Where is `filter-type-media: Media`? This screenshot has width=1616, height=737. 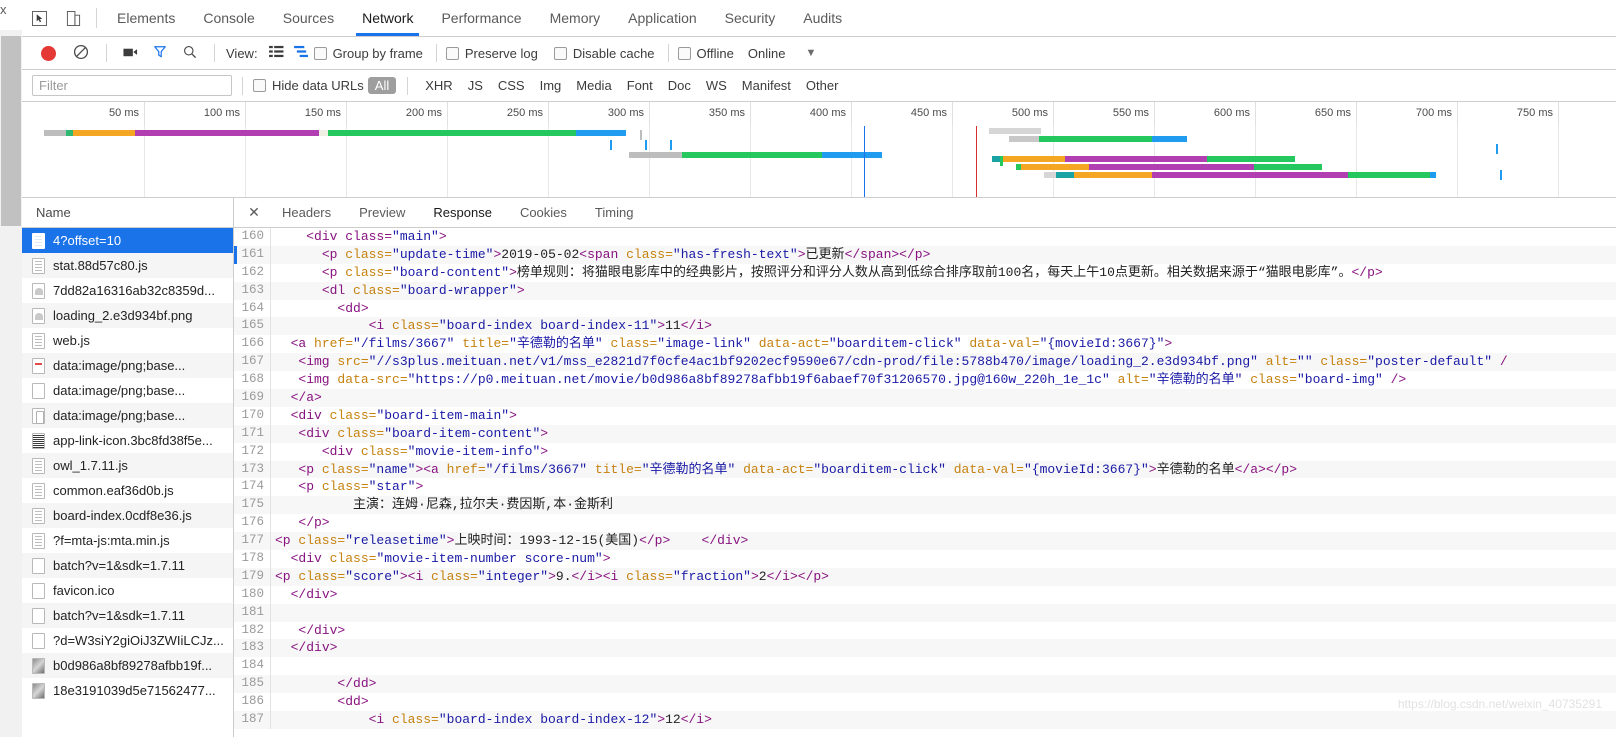
filter-type-media: Media is located at coordinates (593, 85).